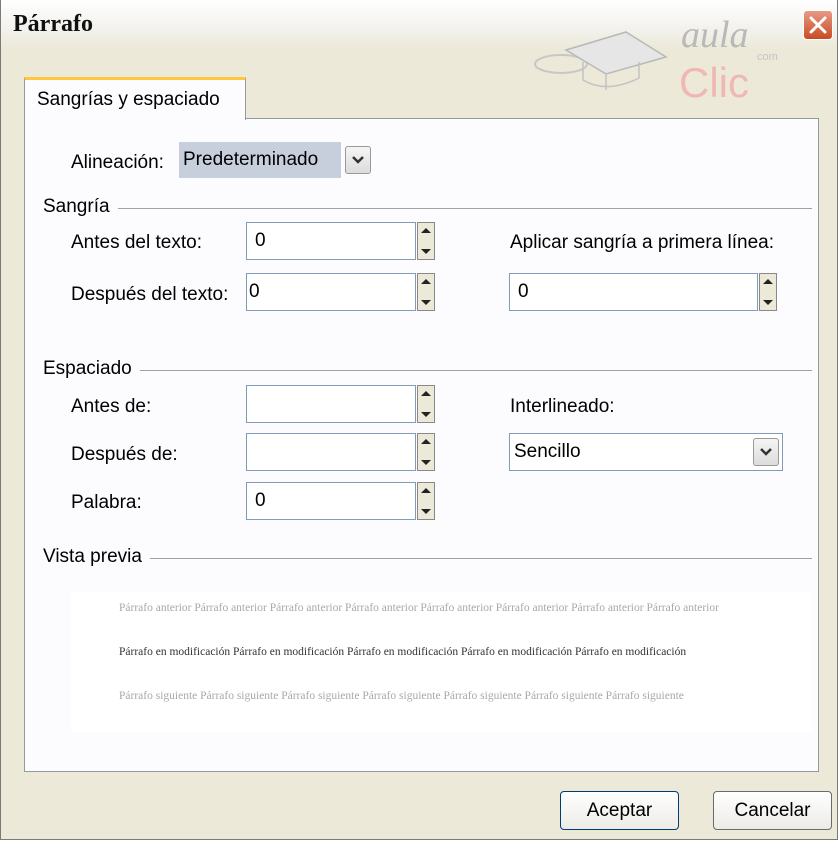  I want to click on close-icon, so click(818, 25).